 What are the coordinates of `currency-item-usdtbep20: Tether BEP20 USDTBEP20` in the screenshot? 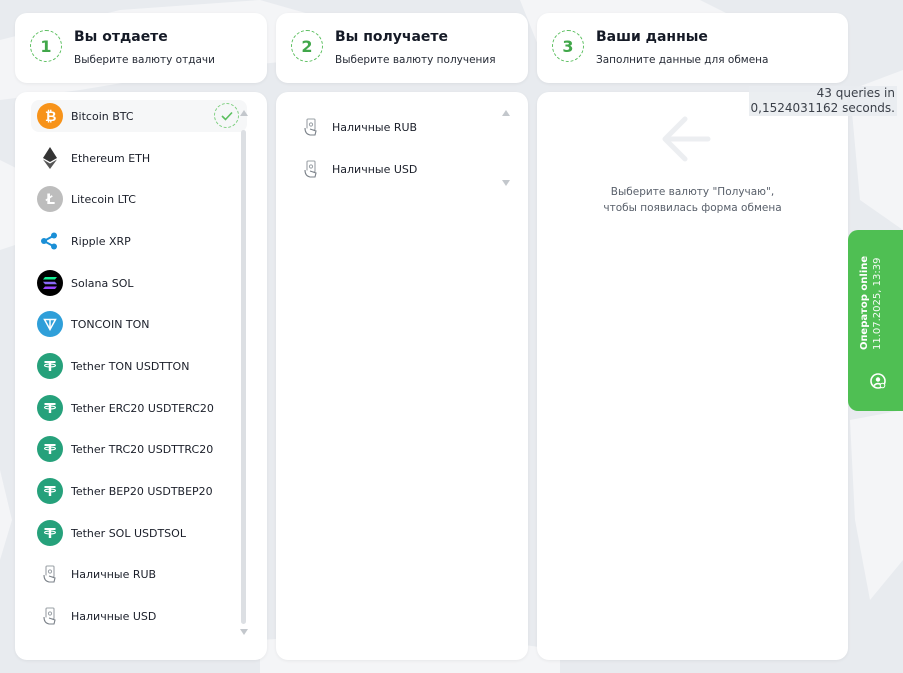 It's located at (139, 491).